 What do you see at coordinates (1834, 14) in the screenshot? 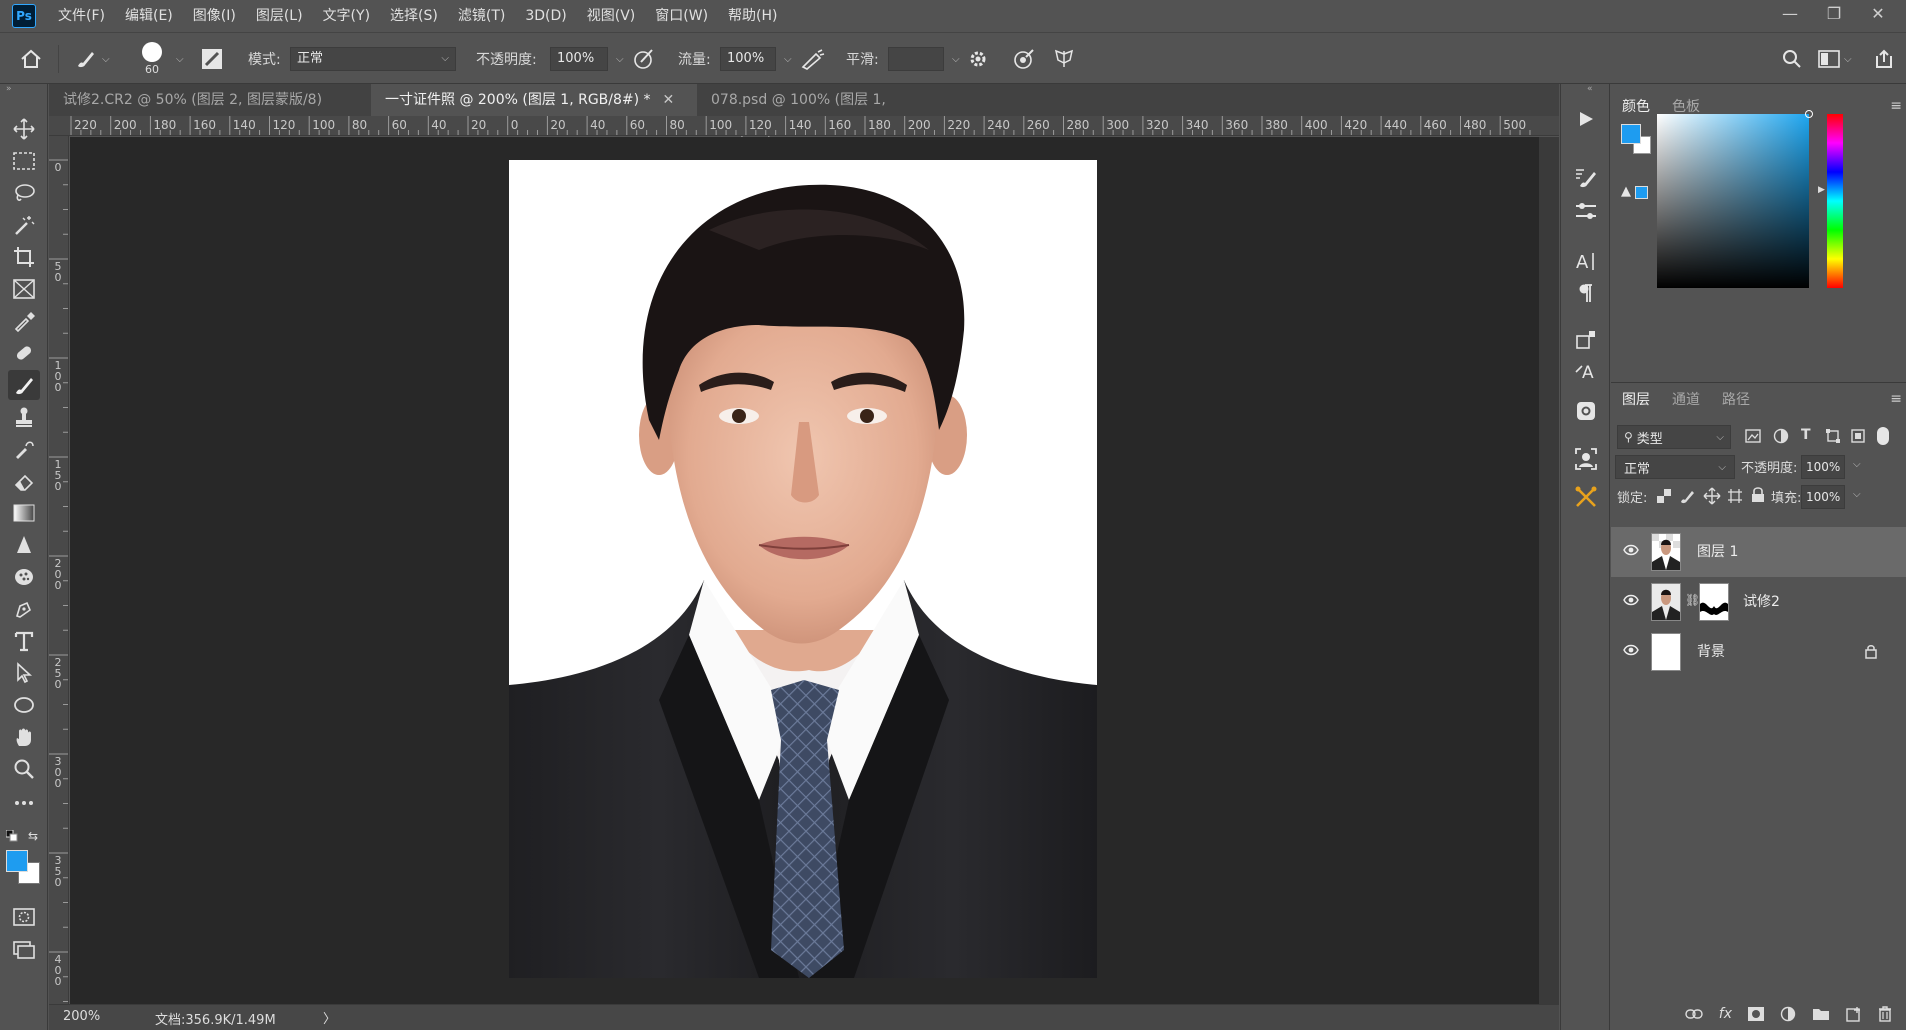
I see `restore-icon: ❐` at bounding box center [1834, 14].